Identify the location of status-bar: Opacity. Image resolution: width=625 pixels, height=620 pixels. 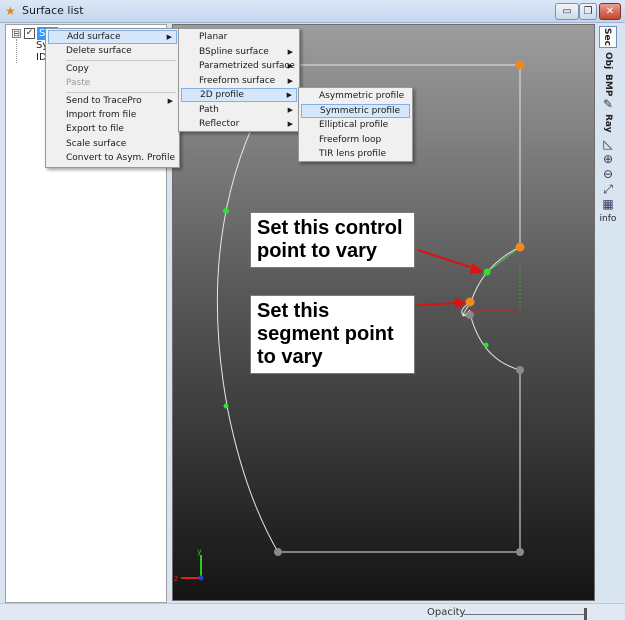
(312, 611).